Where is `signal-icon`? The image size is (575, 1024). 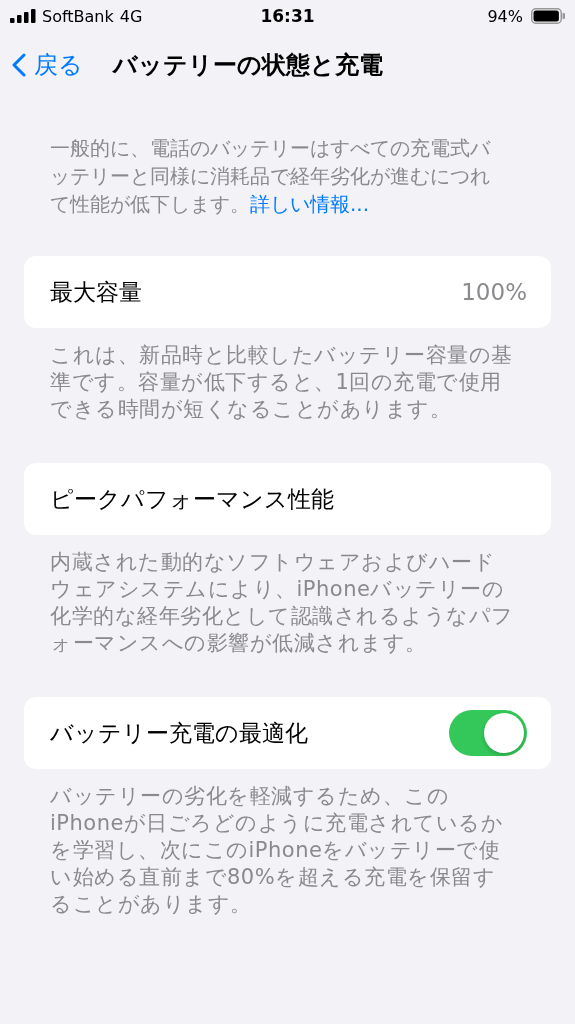
signal-icon is located at coordinates (23, 16).